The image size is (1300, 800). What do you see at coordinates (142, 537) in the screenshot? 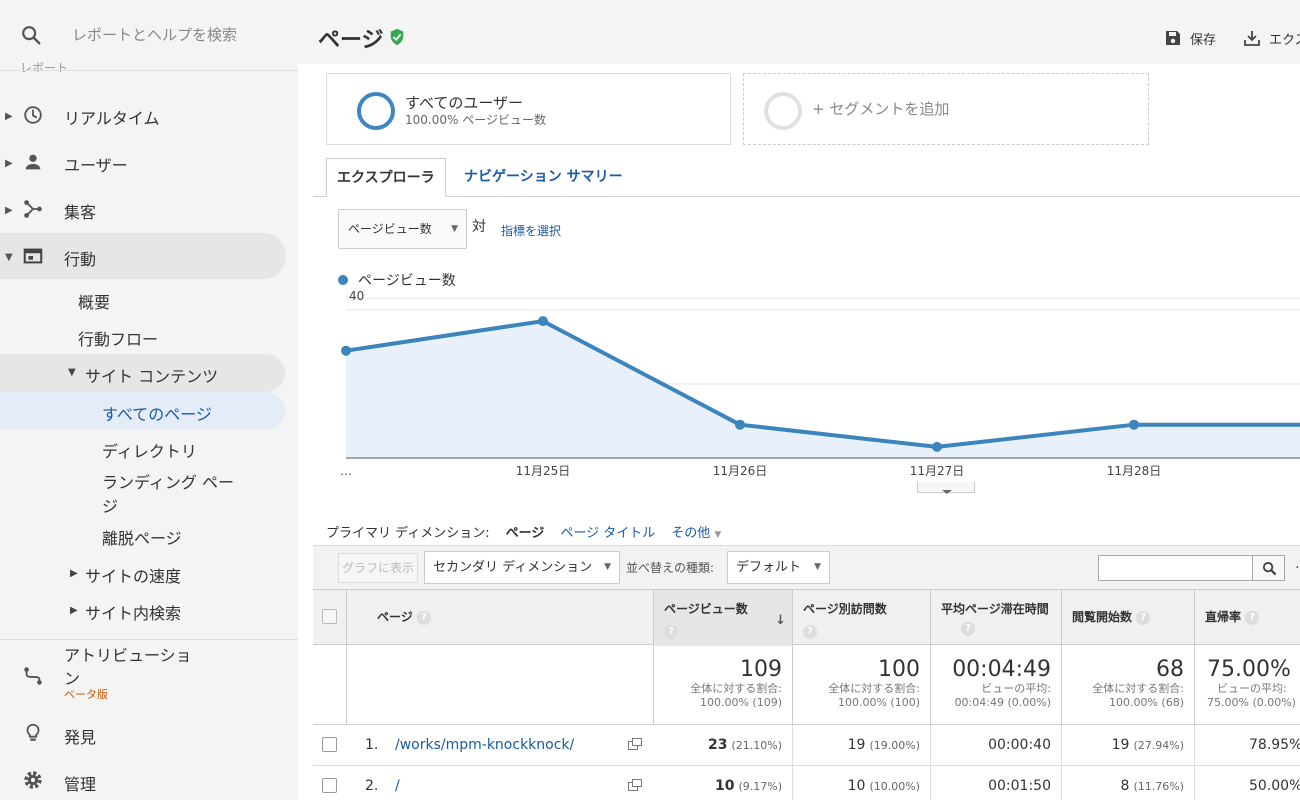
I see `sidebar-item-exit-pages: 離脱ページ` at bounding box center [142, 537].